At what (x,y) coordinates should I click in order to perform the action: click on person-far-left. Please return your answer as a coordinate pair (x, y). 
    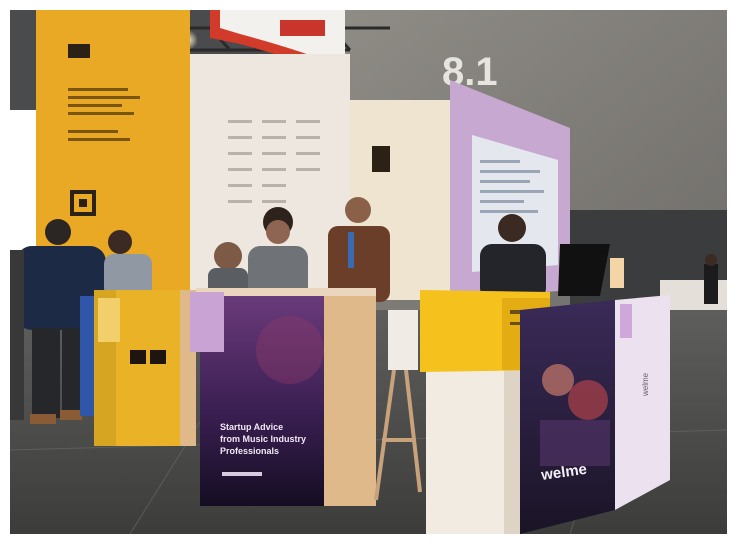
    Looking at the image, I should click on (17, 335).